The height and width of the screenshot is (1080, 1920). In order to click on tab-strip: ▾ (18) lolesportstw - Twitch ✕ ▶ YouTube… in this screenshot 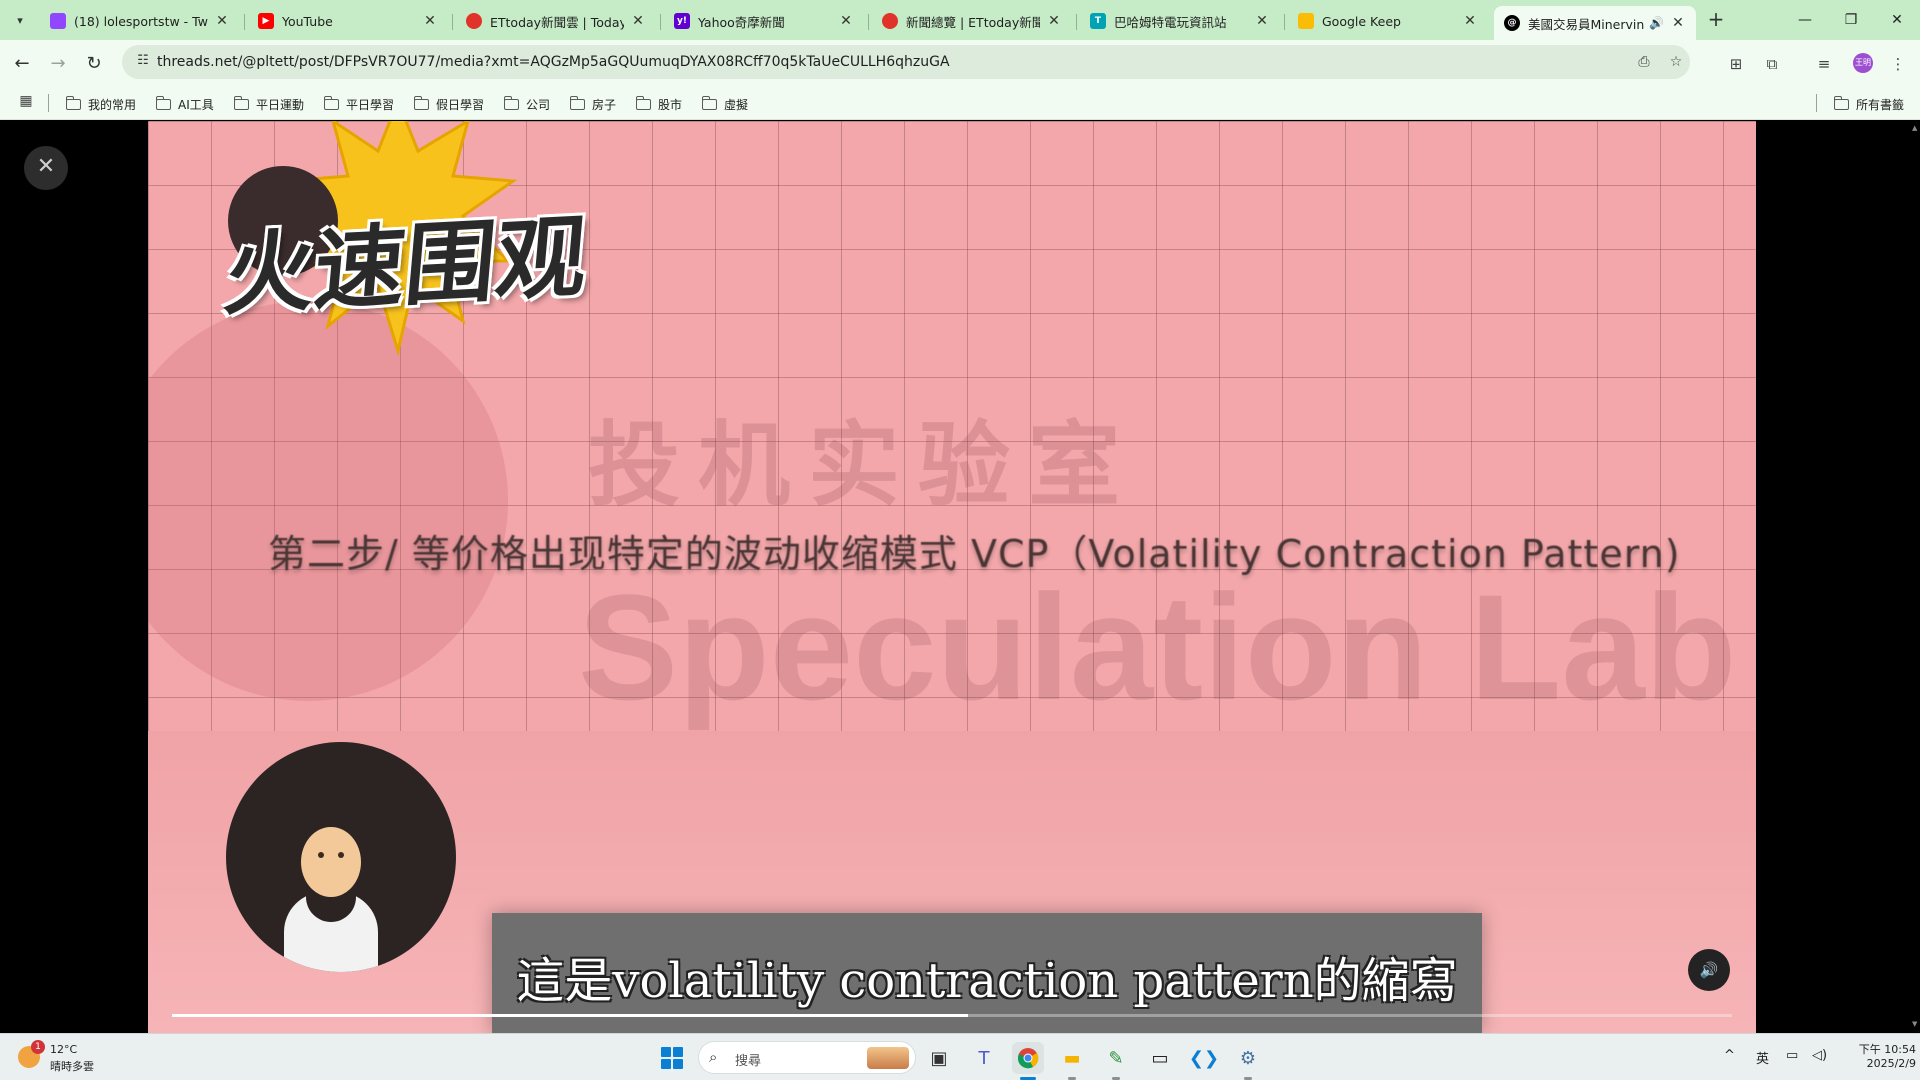, I will do `click(960, 20)`.